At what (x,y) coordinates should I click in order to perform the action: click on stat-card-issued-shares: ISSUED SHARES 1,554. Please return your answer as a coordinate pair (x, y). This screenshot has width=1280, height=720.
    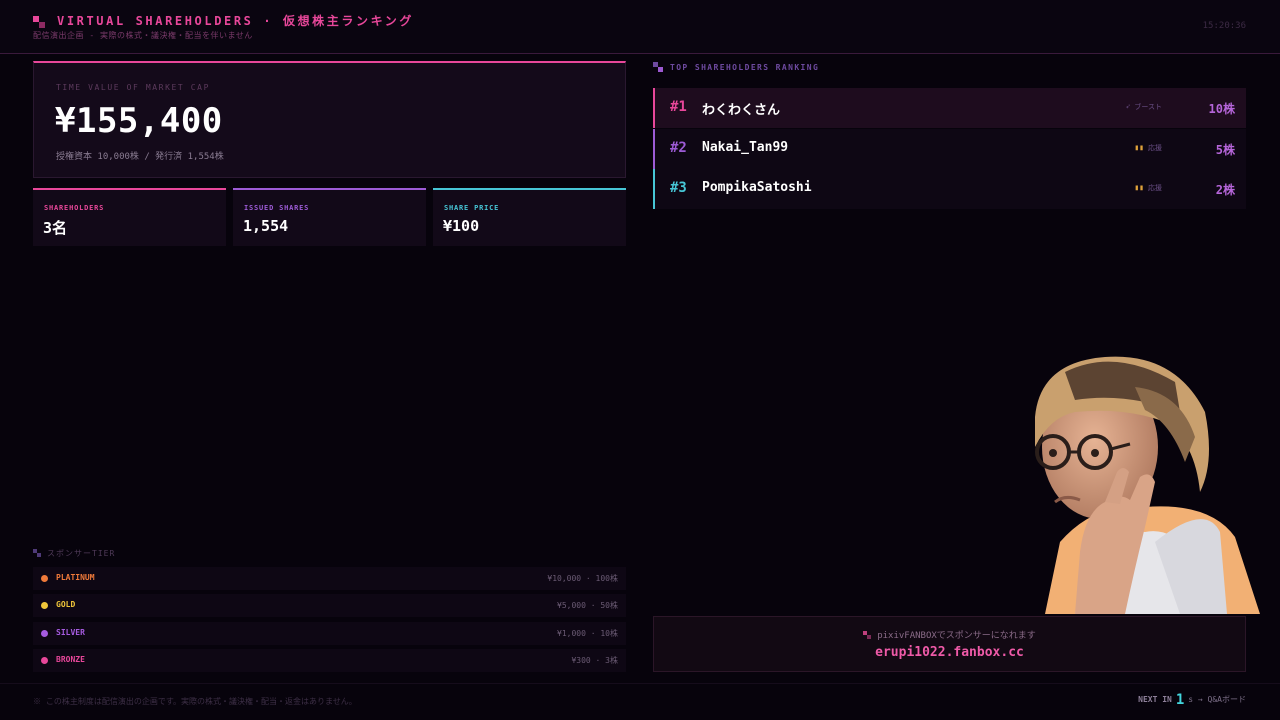
    Looking at the image, I should click on (329, 217).